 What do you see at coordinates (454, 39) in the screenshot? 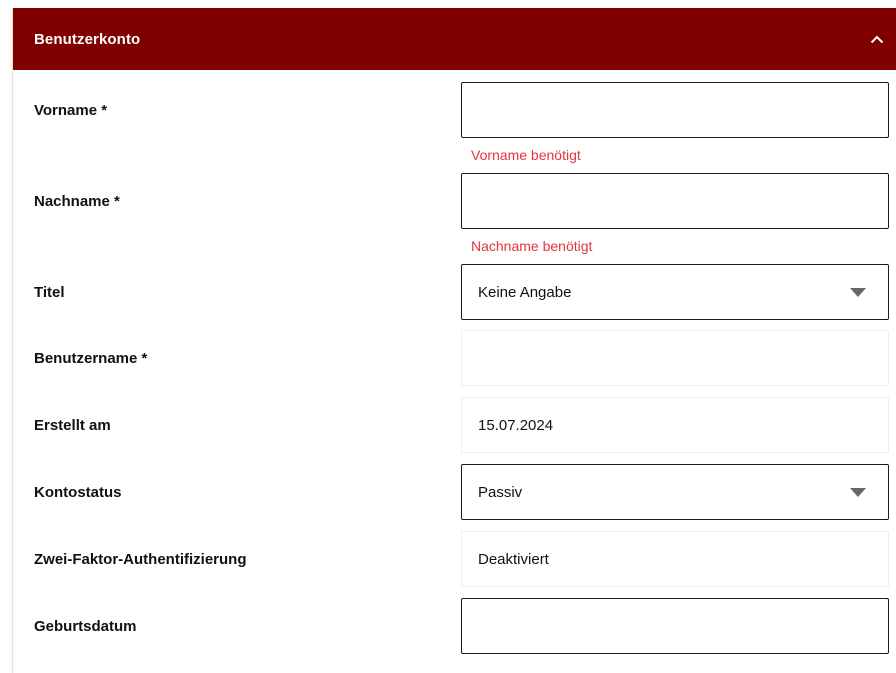
I see `panel-header: Benutzerkonto` at bounding box center [454, 39].